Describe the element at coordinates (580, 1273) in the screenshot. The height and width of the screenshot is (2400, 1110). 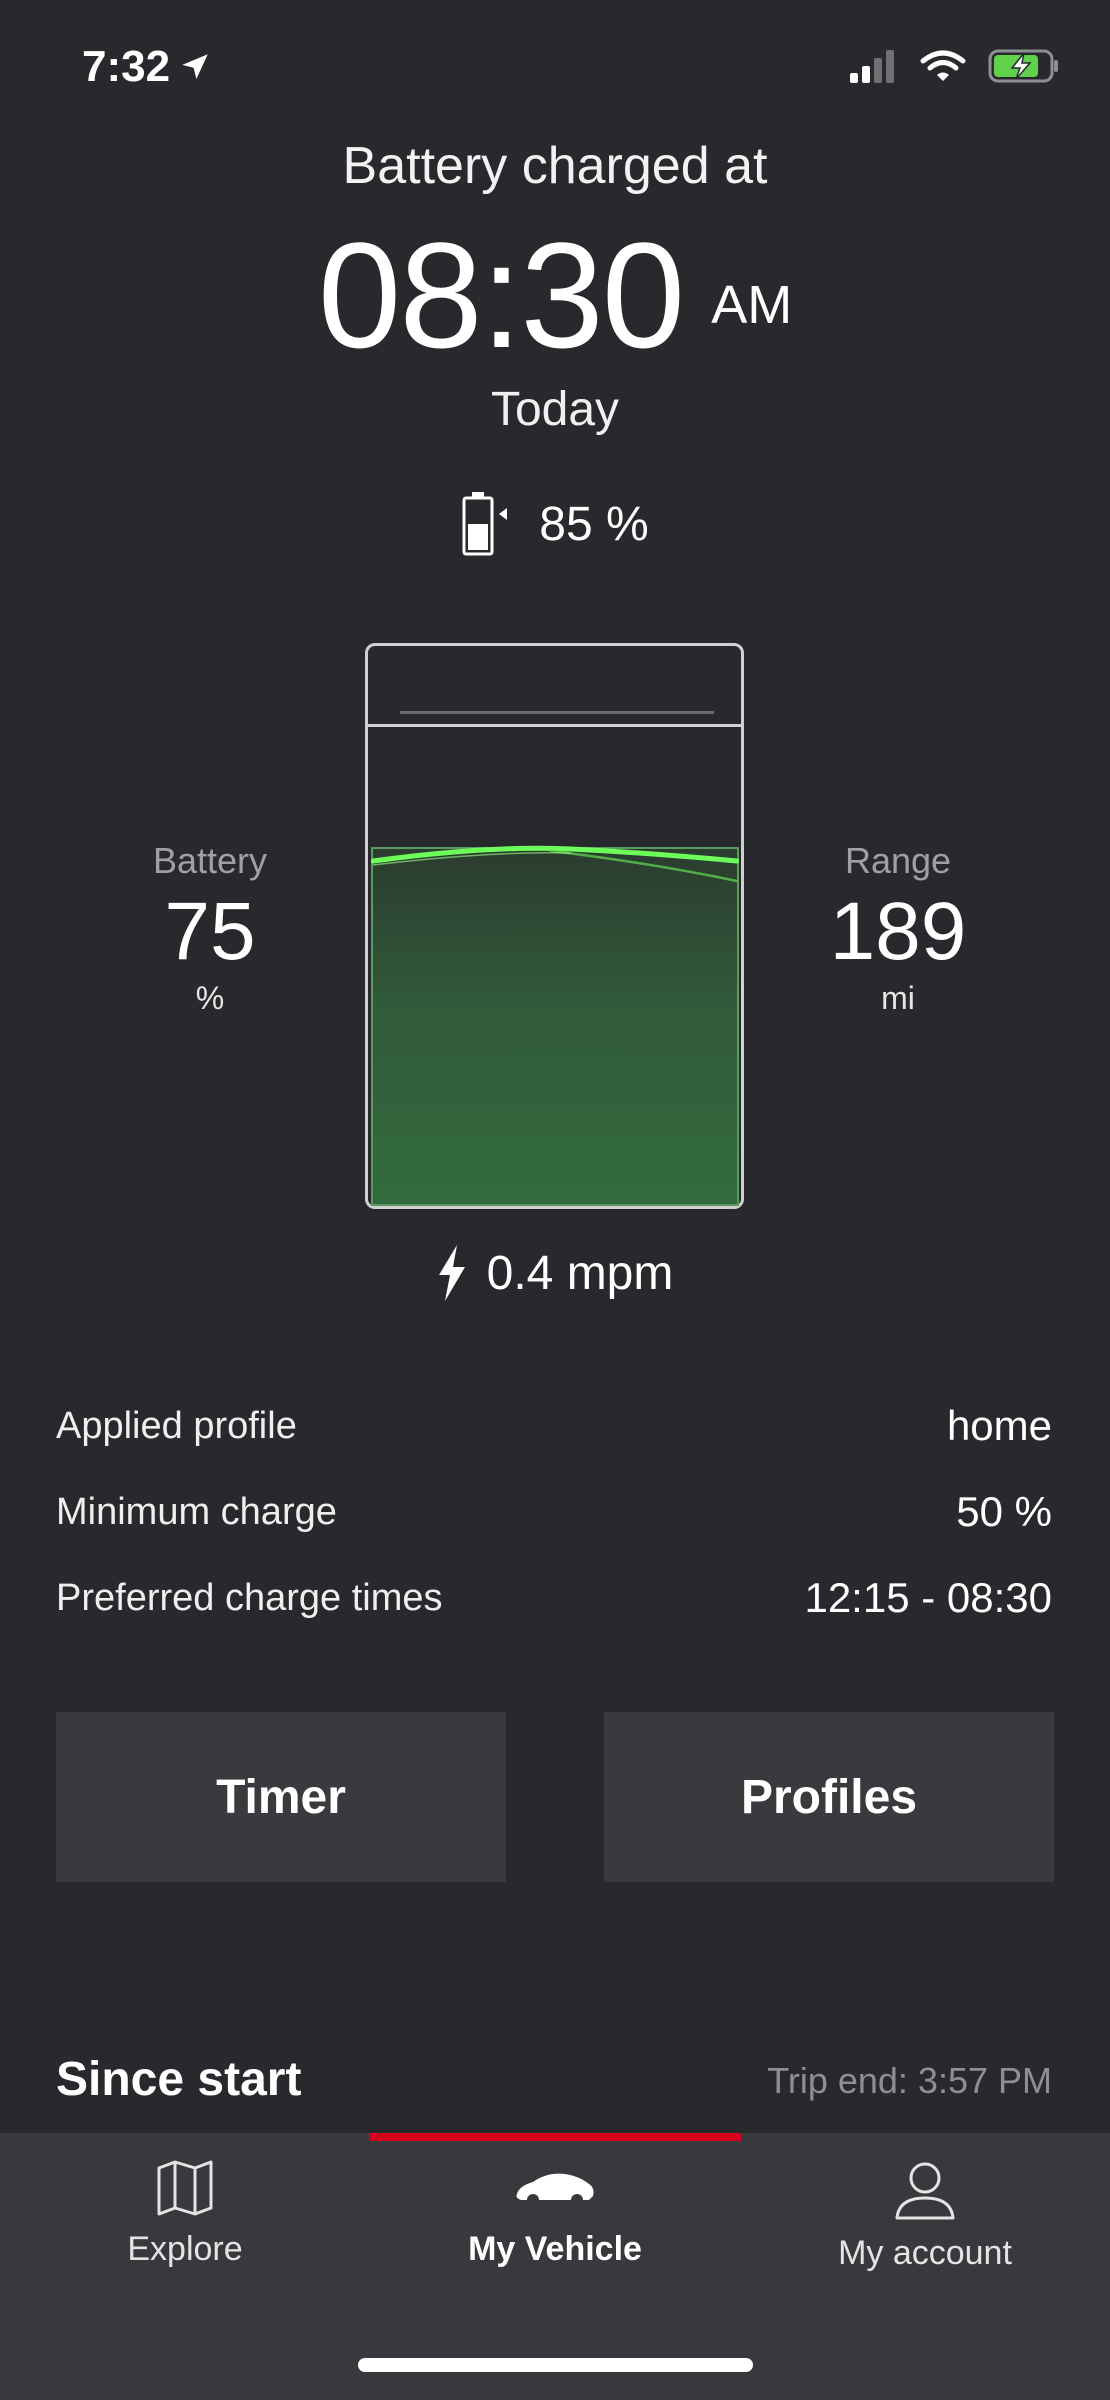
I see `charge-rate-value: 0.4 mpm` at that location.